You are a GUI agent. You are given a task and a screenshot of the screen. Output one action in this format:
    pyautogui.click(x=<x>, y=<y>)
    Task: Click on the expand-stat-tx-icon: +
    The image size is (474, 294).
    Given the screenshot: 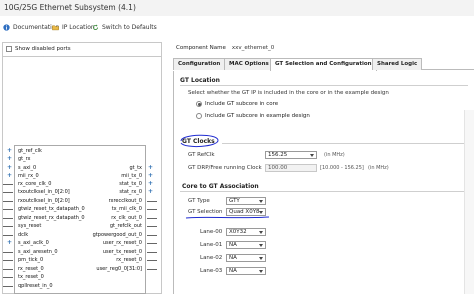 What is the action you would take?
    pyautogui.click(x=150, y=184)
    